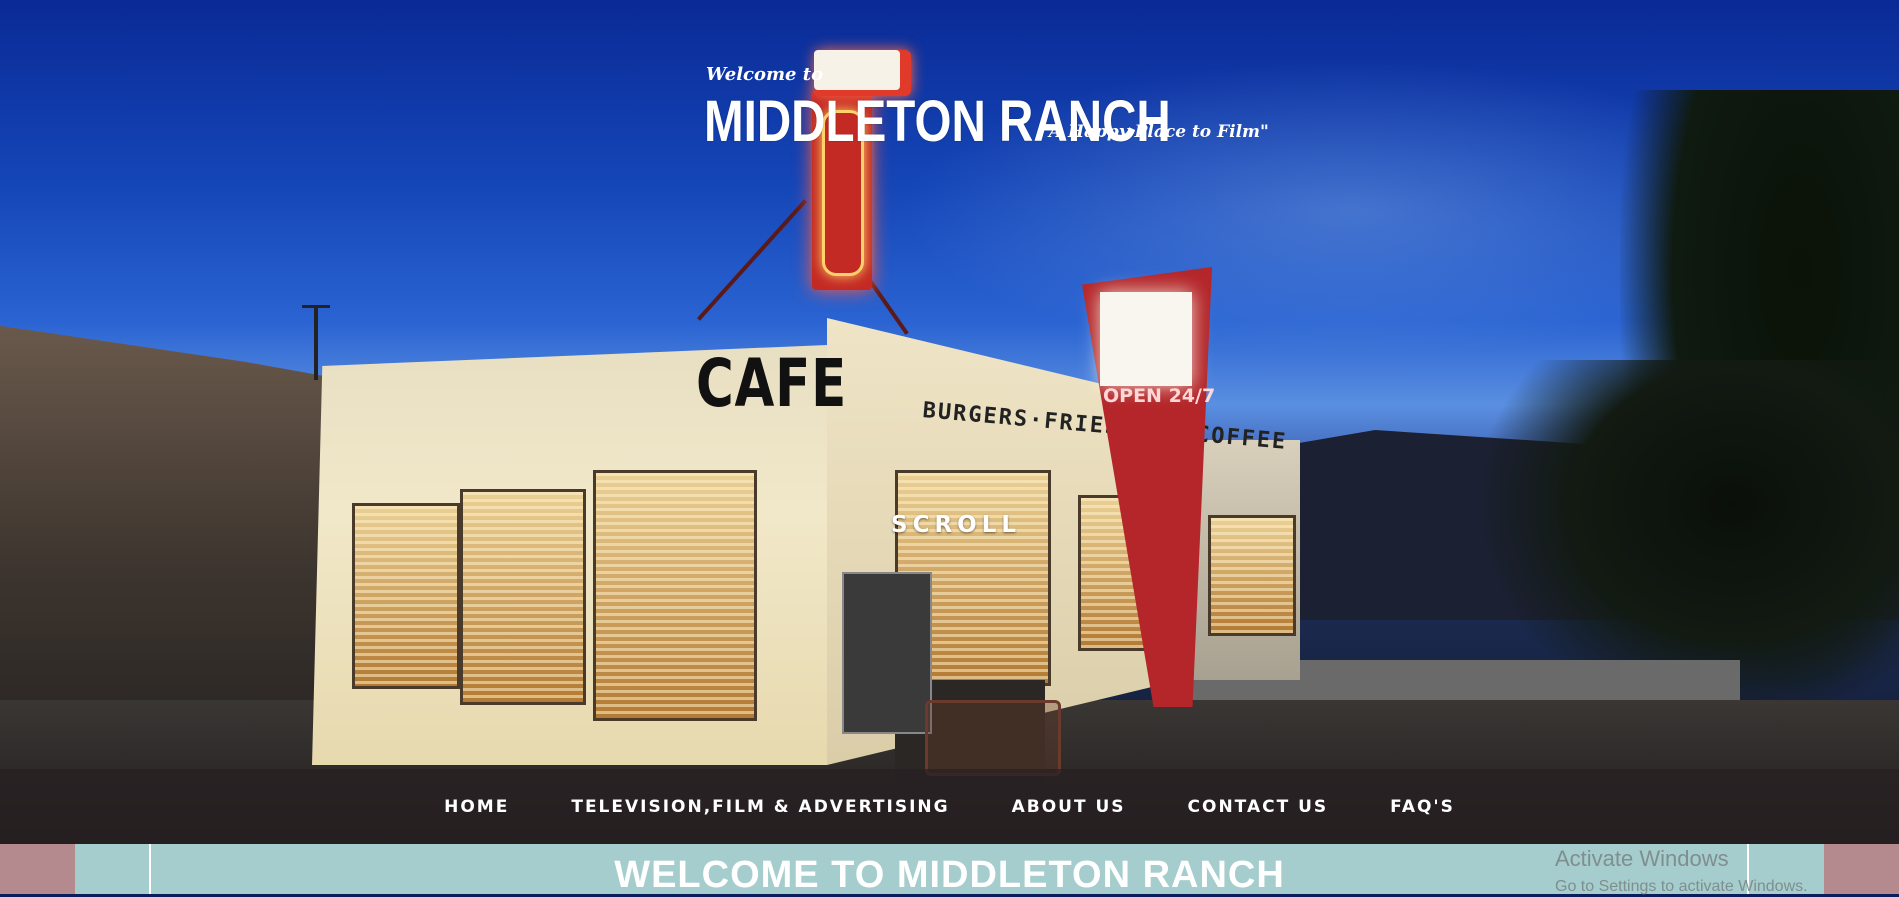 This screenshot has height=897, width=1899. What do you see at coordinates (760, 807) in the screenshot?
I see `nav-item-television-film-advertising: TELEVISION,FILM & ADVERTISING` at bounding box center [760, 807].